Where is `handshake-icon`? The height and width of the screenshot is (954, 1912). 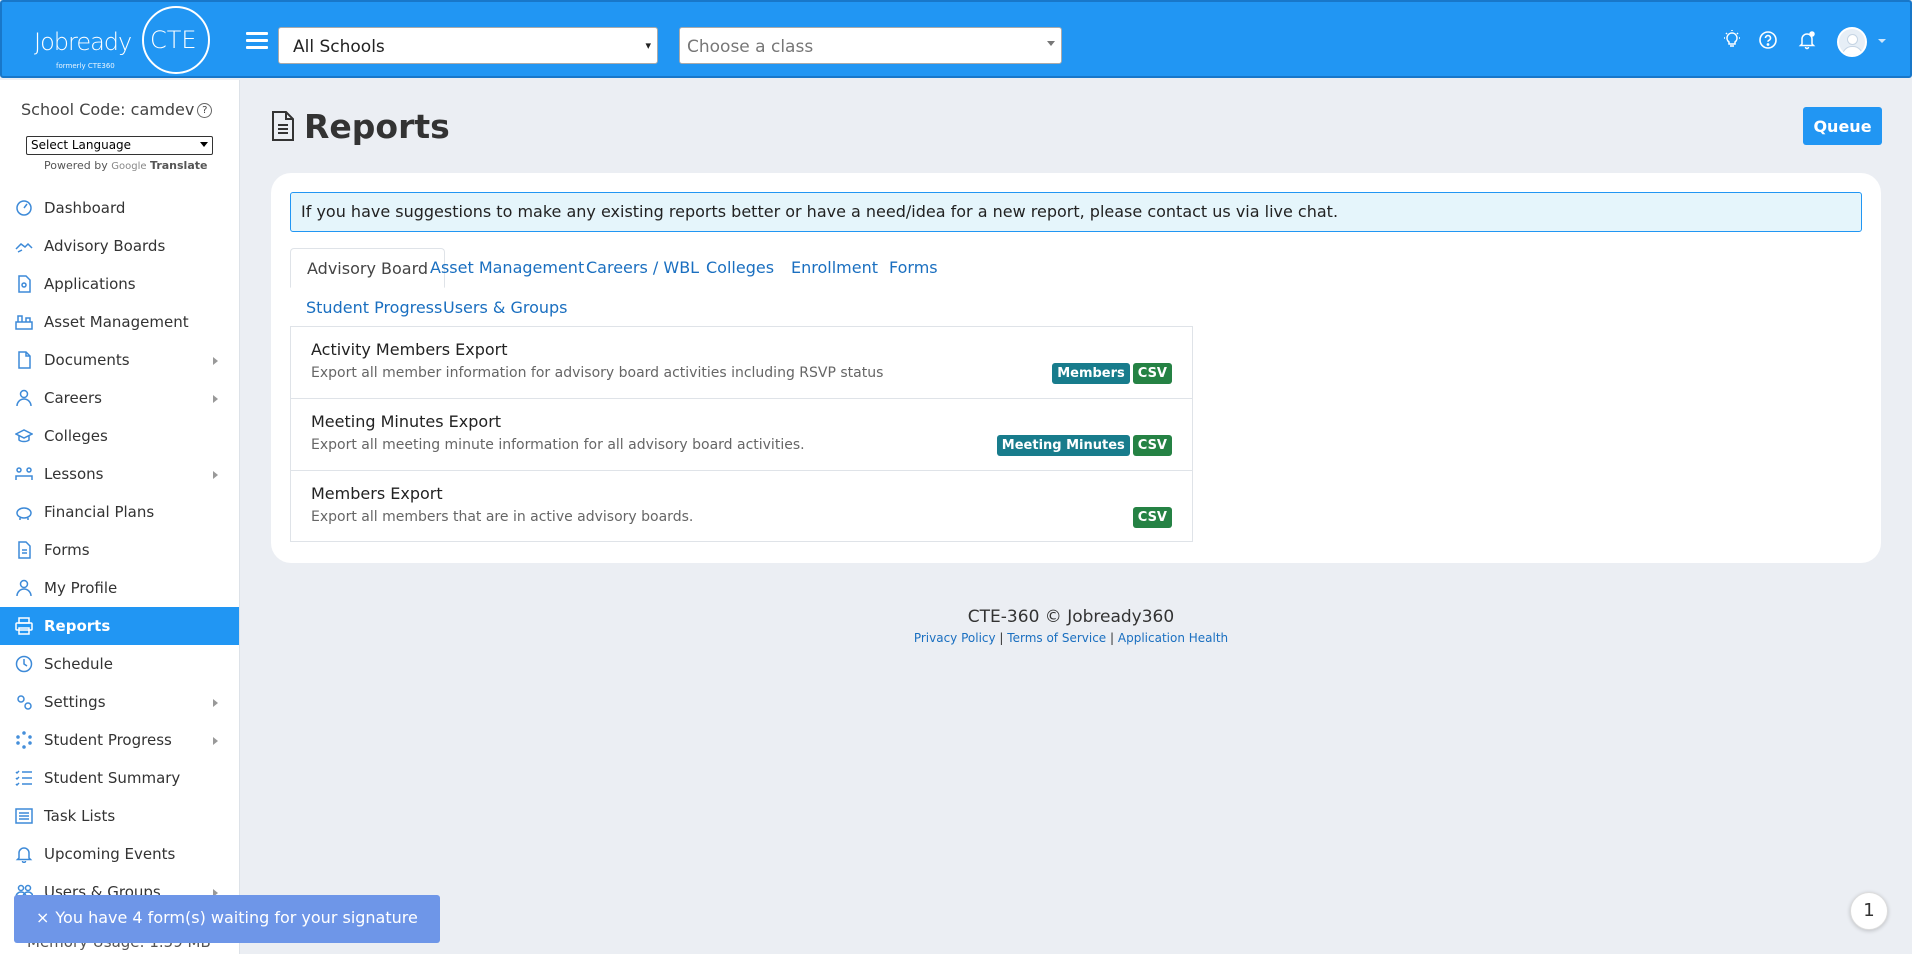
handshake-icon is located at coordinates (24, 246).